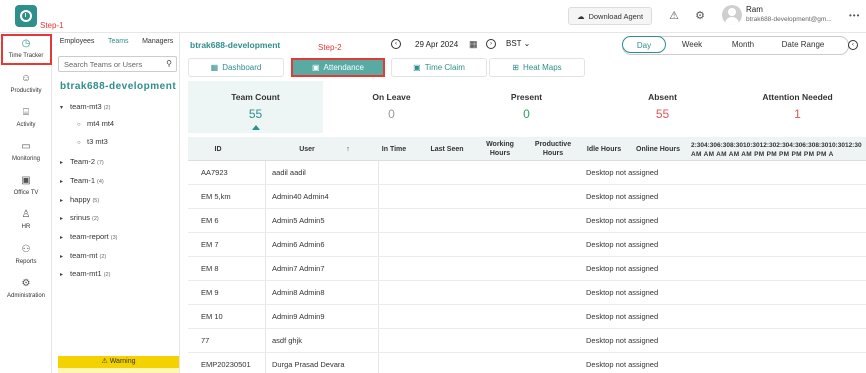  What do you see at coordinates (83, 255) in the screenshot?
I see `tree-item-team-mt: ▸ team-mt (2)` at bounding box center [83, 255].